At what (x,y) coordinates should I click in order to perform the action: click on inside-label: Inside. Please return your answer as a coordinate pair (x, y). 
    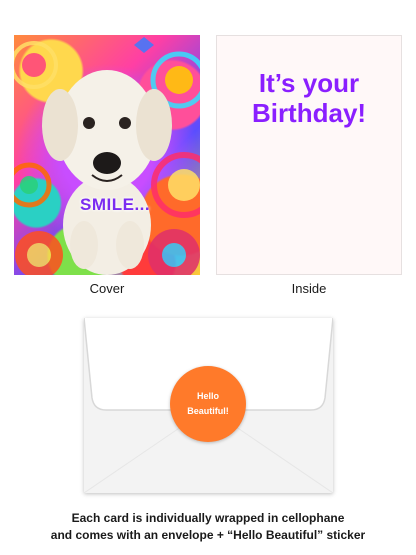
    Looking at the image, I should click on (309, 288).